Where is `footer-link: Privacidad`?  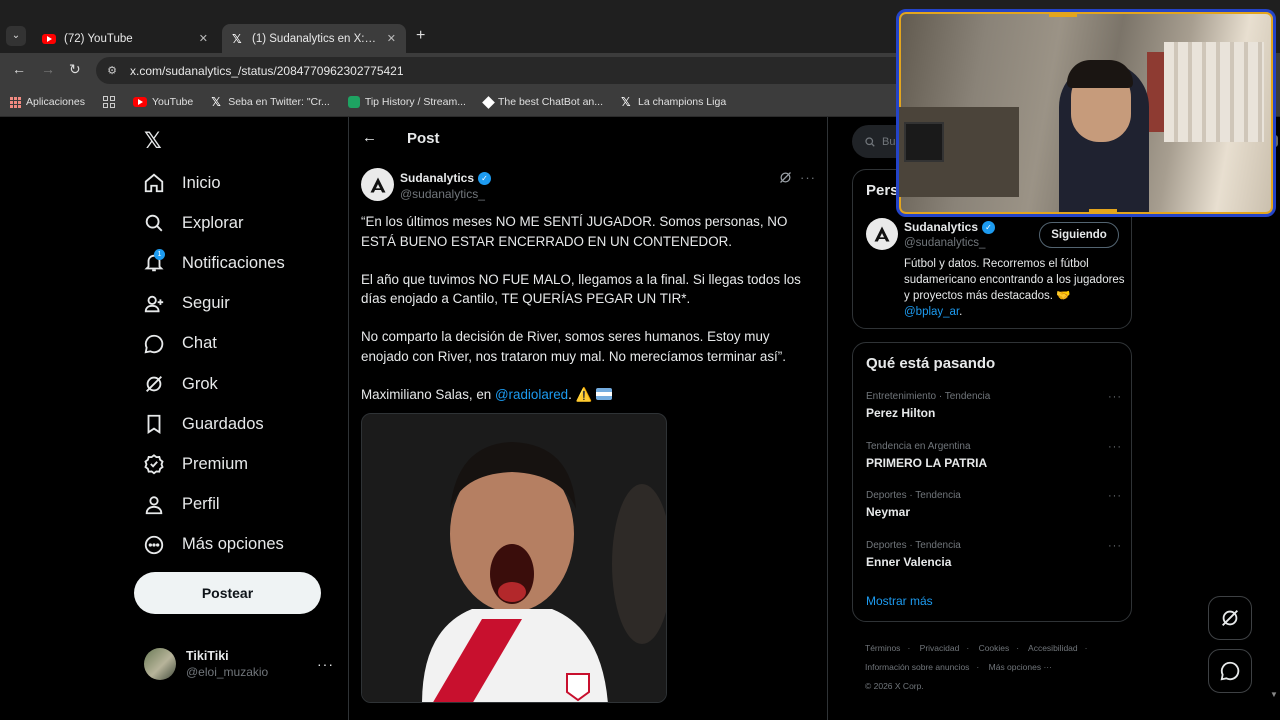
footer-link: Privacidad is located at coordinates (940, 648).